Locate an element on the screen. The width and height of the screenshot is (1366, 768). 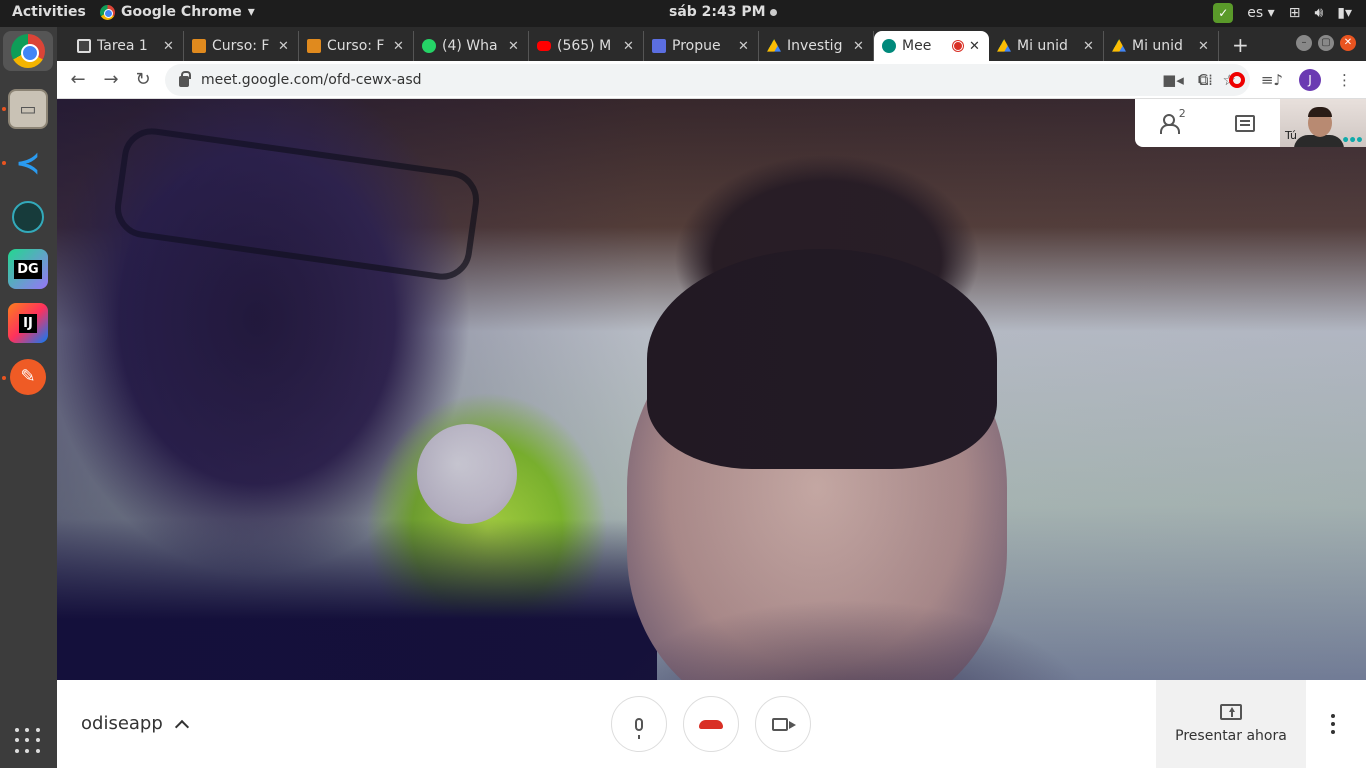
camera-button is located at coordinates (783, 724).